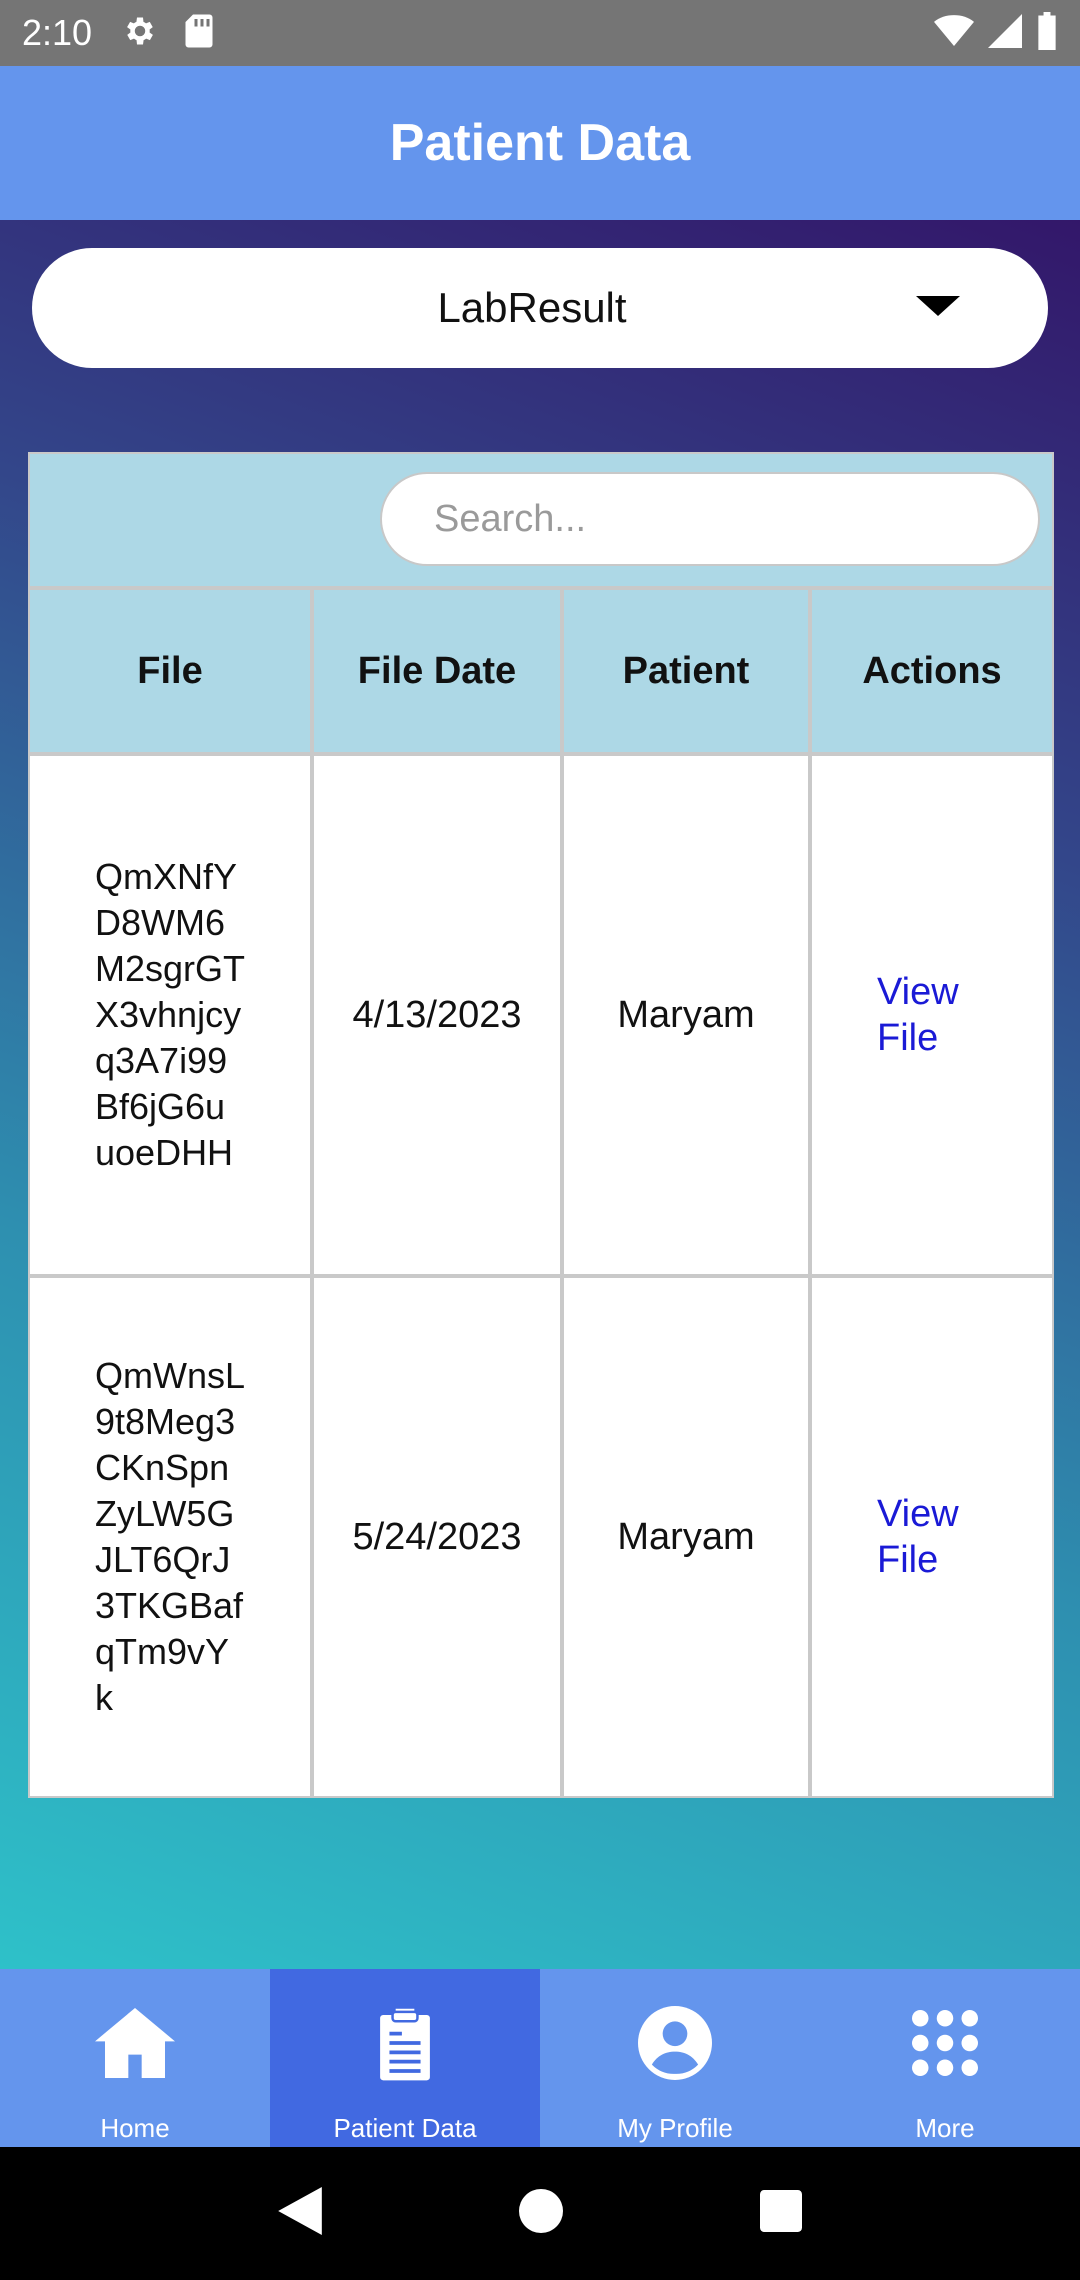  Describe the element at coordinates (1005, 33) in the screenshot. I see `signal-icon` at that location.